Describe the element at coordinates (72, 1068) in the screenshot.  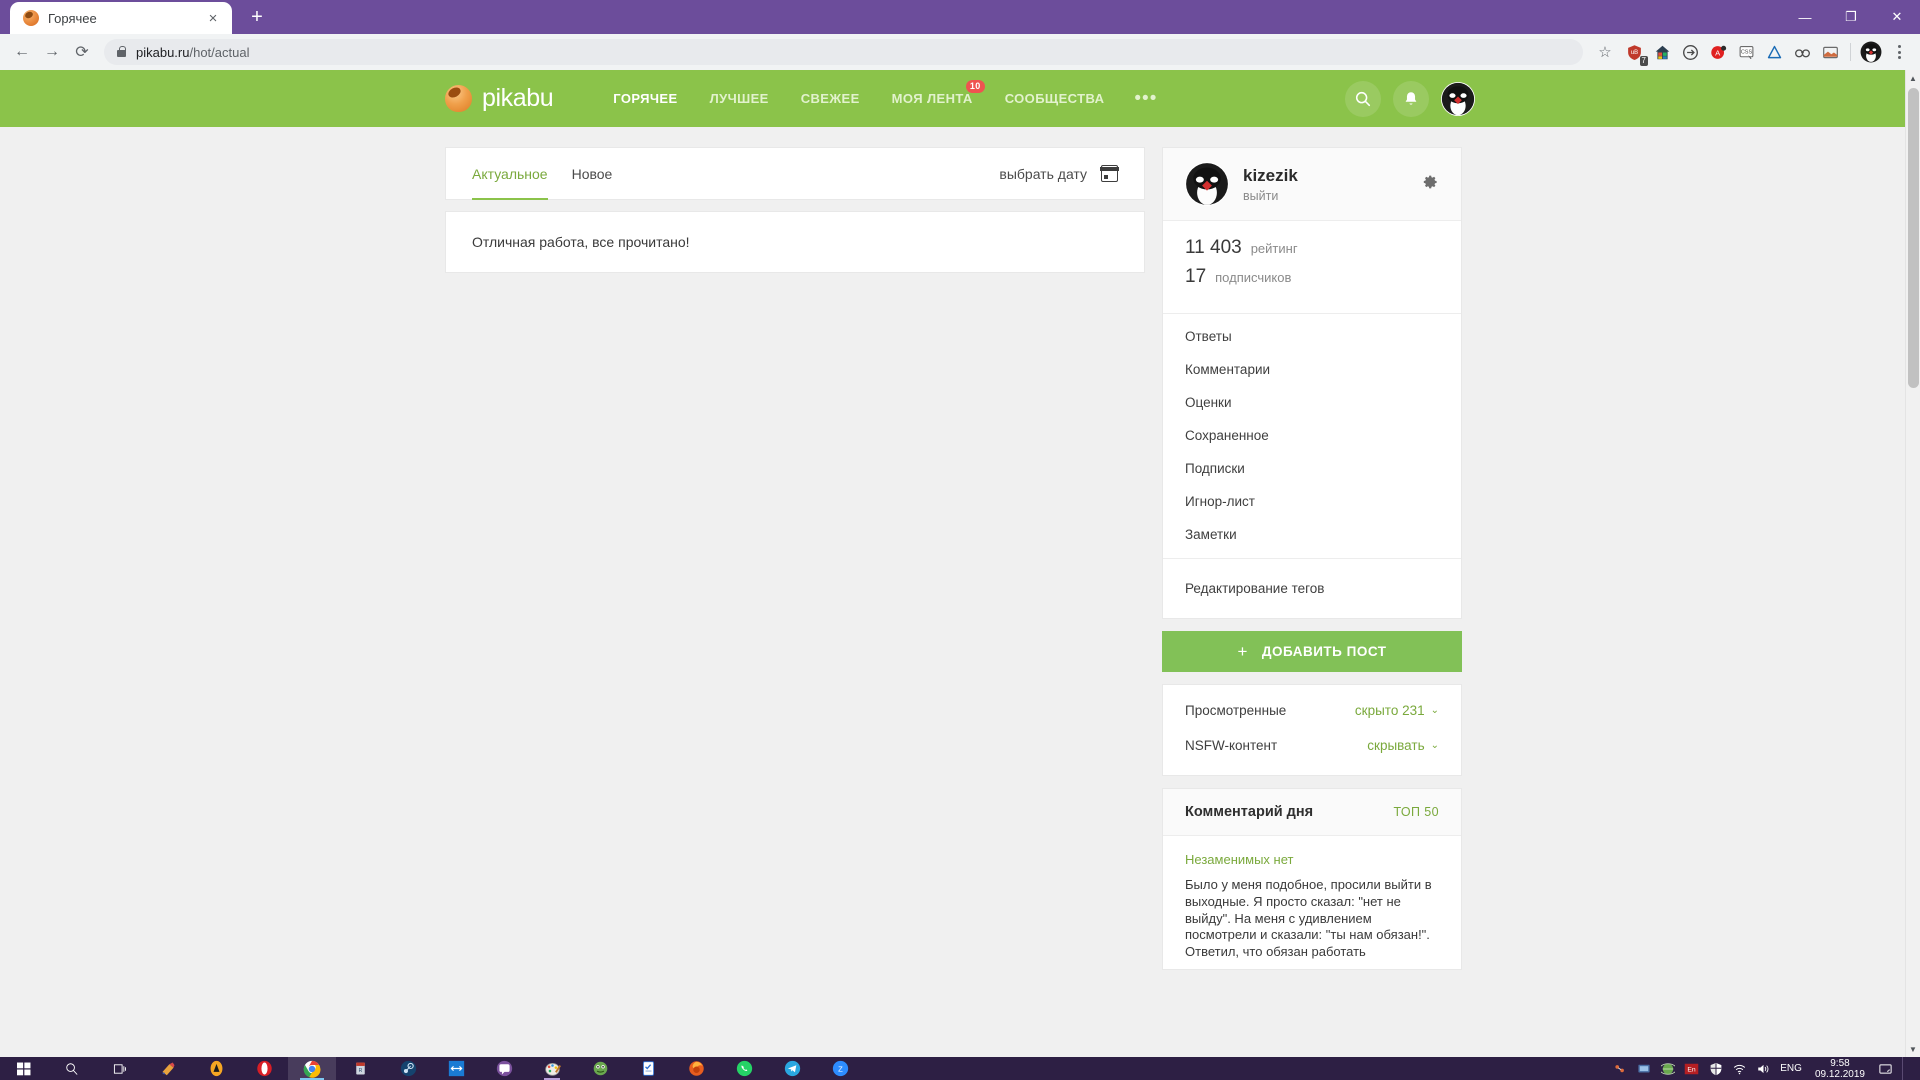
I see `taskbar-search-icon` at that location.